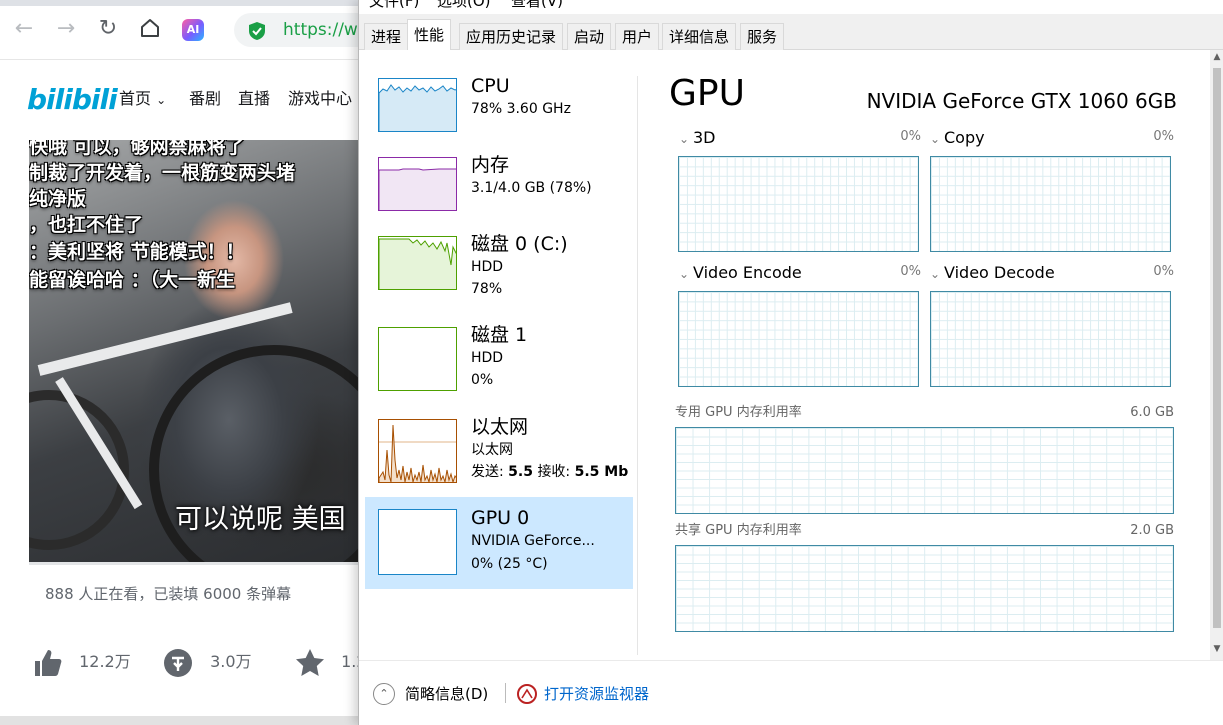 The image size is (1223, 725). Describe the element at coordinates (72, 100) in the screenshot. I see `bilibili-logo: bilibili` at that location.